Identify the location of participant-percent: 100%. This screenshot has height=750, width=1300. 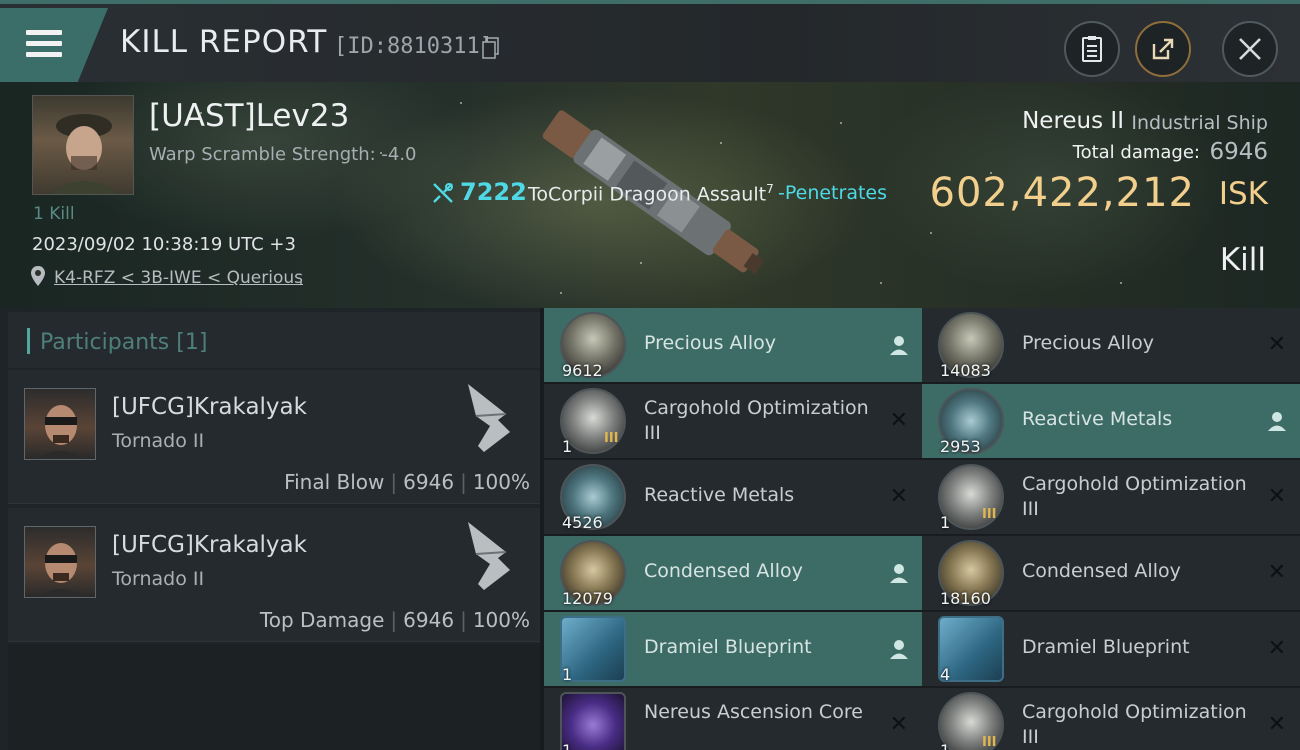
(501, 482).